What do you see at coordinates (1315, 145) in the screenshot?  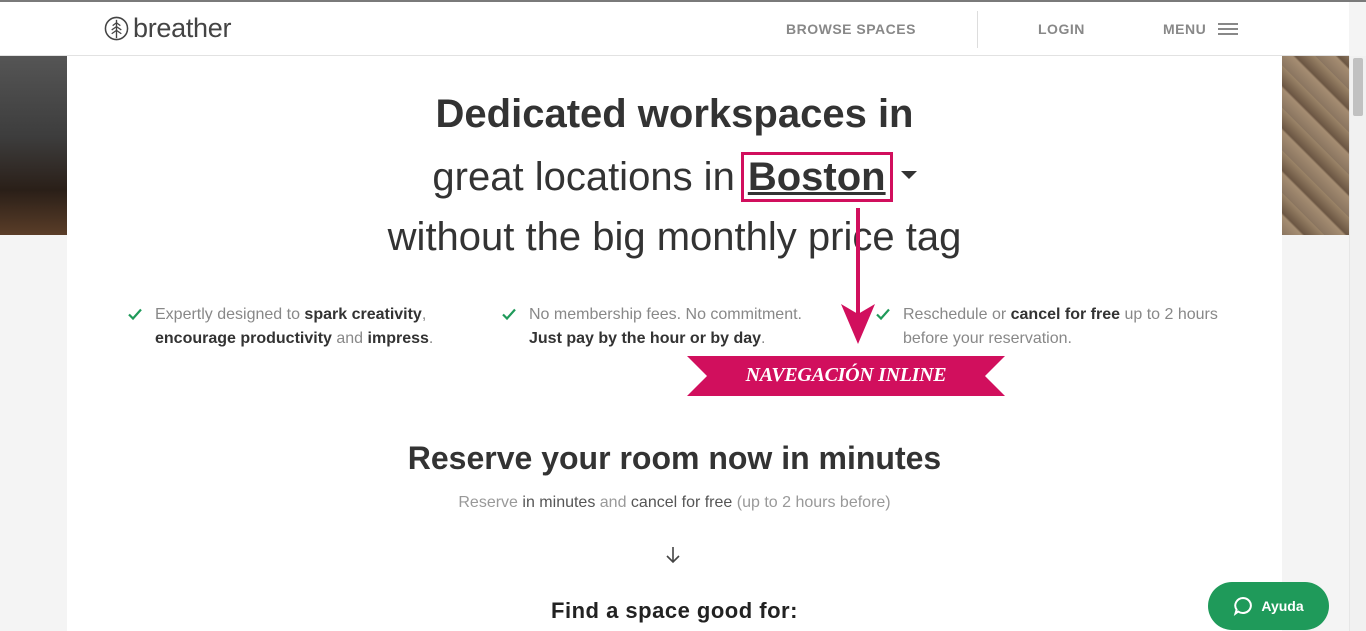 I see `hero-background-image-right` at bounding box center [1315, 145].